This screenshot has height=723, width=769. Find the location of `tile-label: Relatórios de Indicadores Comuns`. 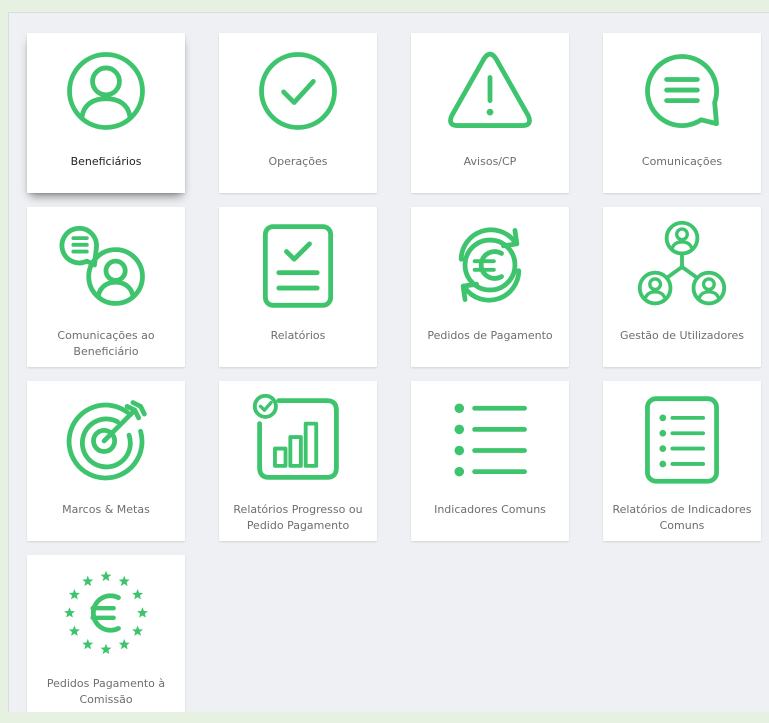

tile-label: Relatórios de Indicadores Comuns is located at coordinates (682, 517).